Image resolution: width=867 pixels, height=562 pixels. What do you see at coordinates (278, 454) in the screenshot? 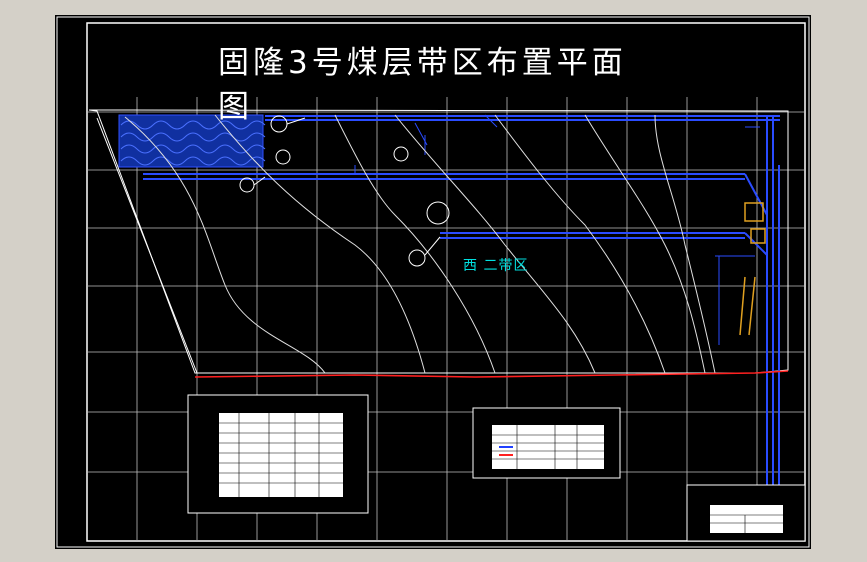
I see `equipment-table-box` at bounding box center [278, 454].